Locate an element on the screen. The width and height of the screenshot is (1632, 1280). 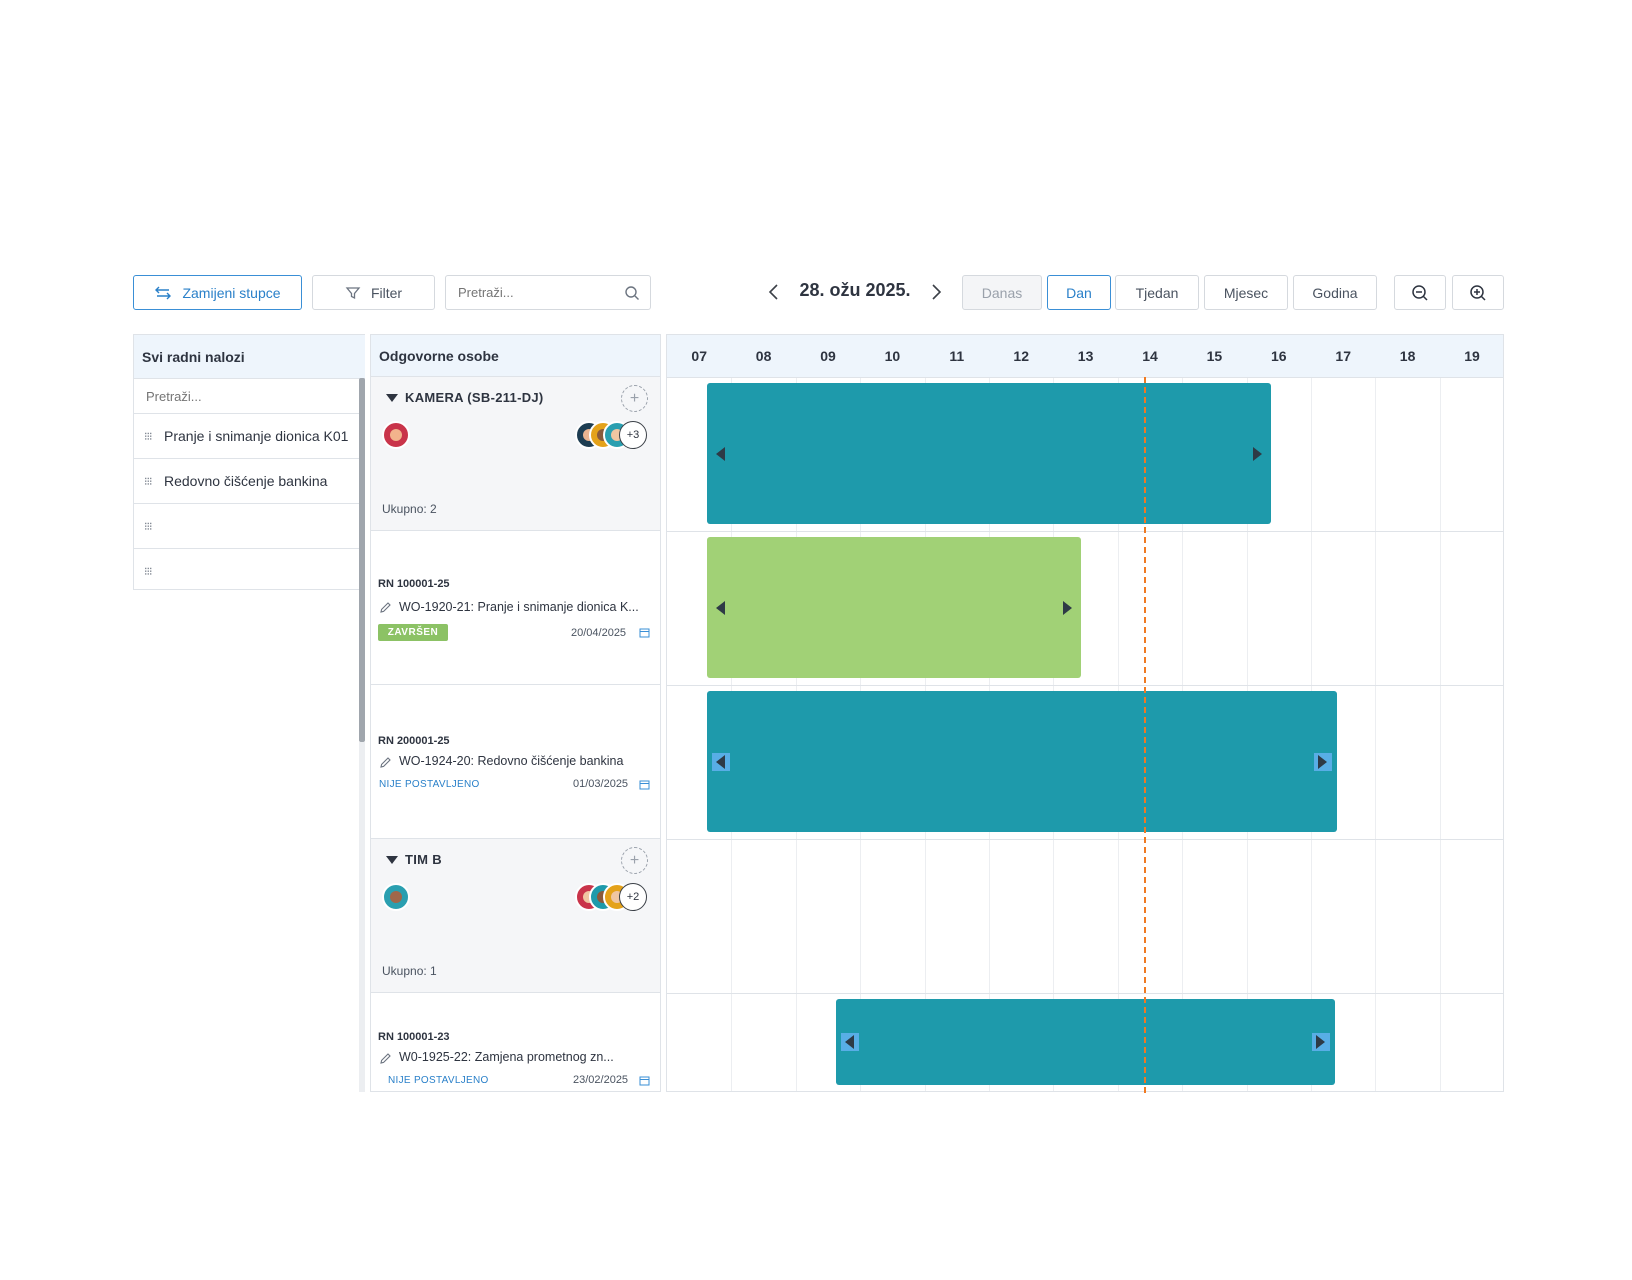
hour-label: 18 is located at coordinates (1407, 356).